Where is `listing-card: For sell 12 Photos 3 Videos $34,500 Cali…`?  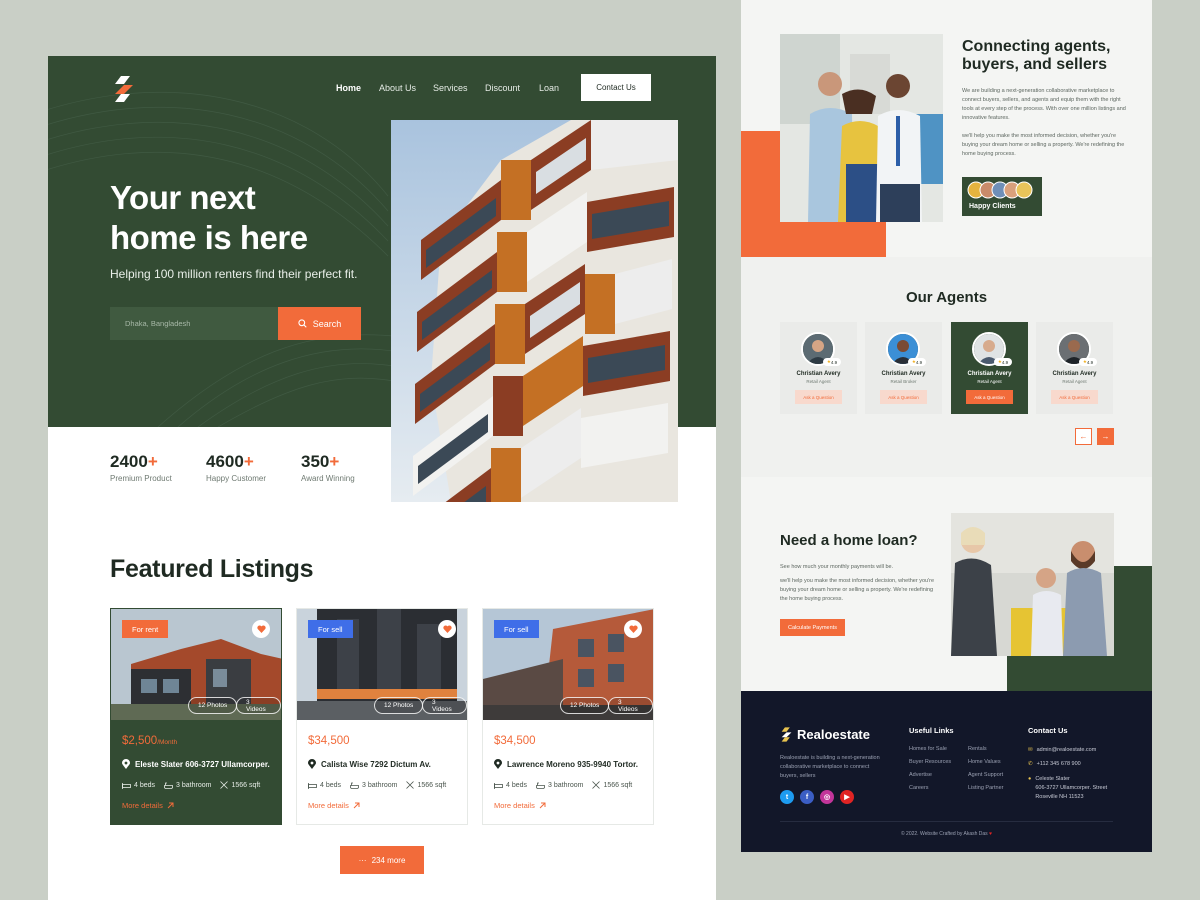 listing-card: For sell 12 Photos 3 Videos $34,500 Cali… is located at coordinates (382, 716).